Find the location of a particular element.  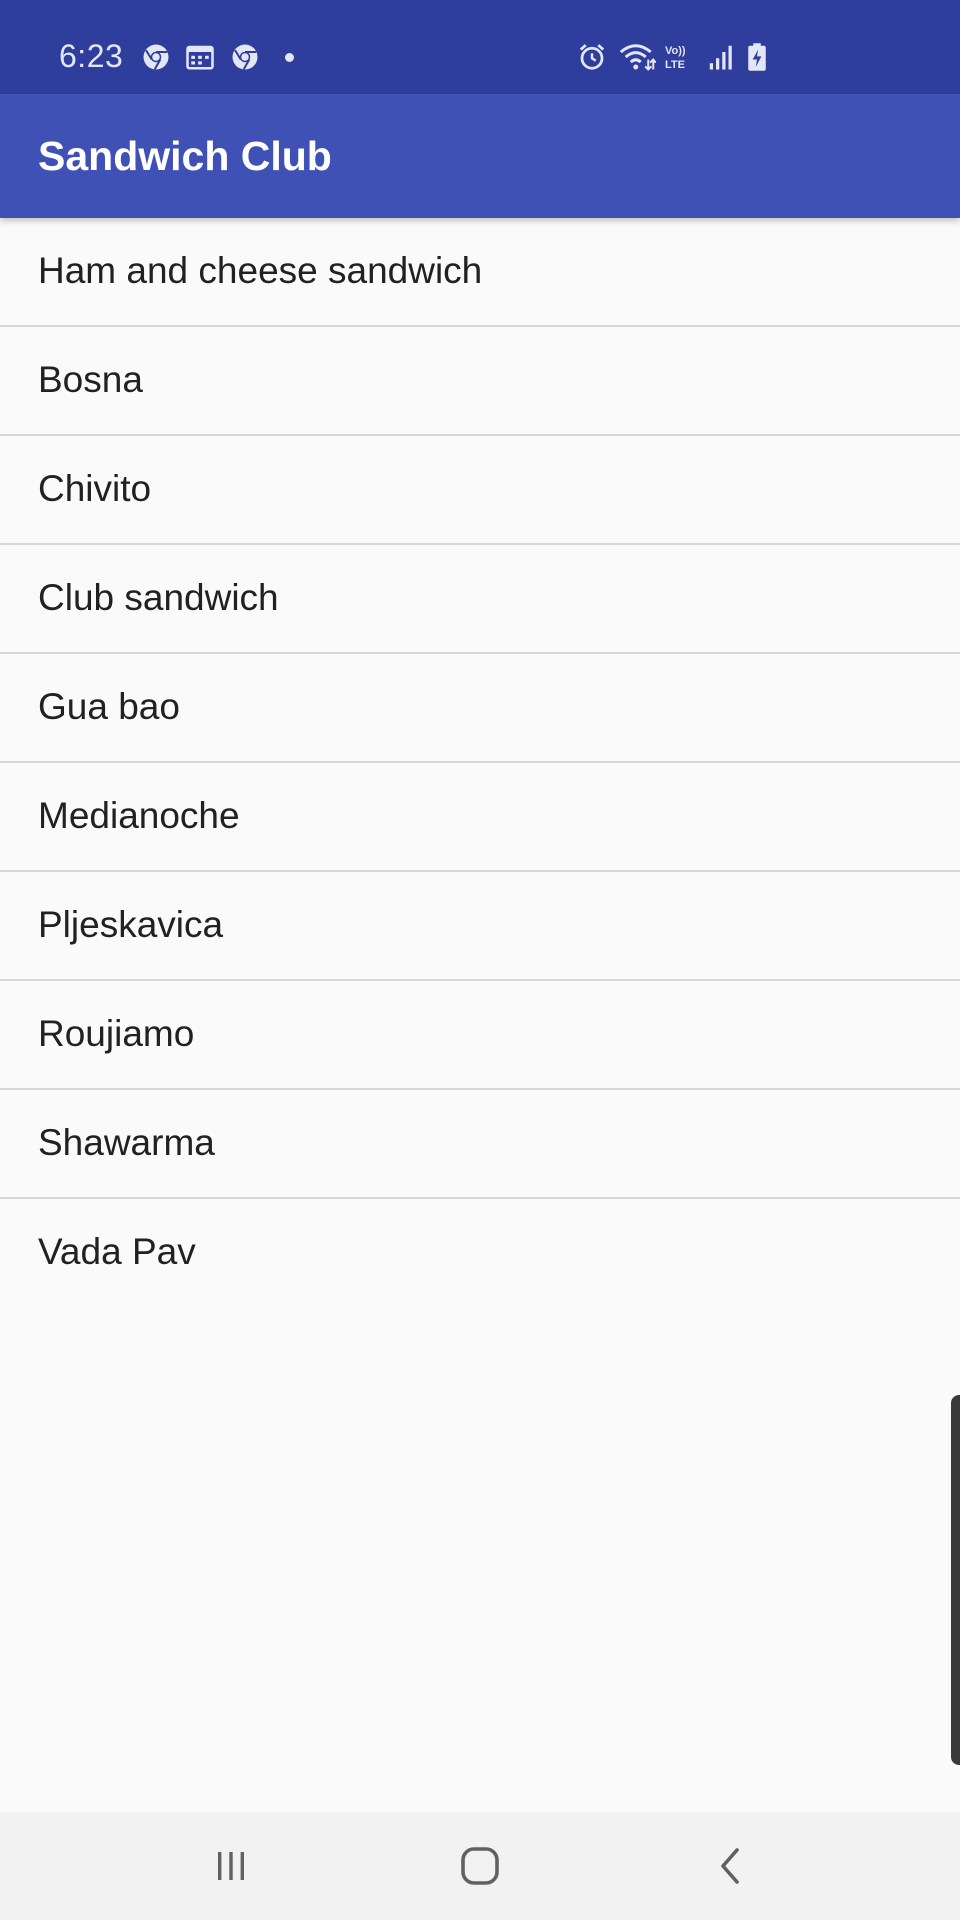

list-item: Chivito is located at coordinates (480, 490).